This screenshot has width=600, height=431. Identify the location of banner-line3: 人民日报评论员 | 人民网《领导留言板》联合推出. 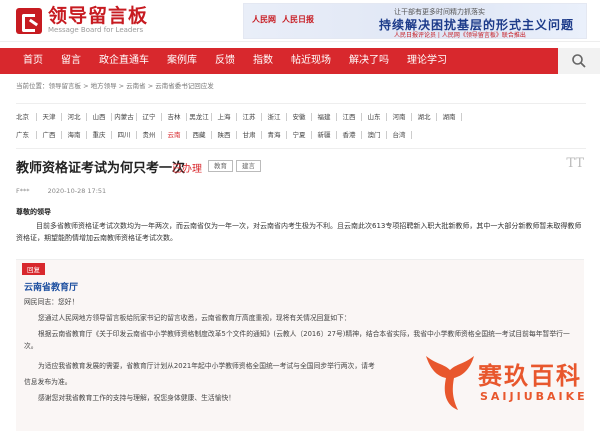
(460, 35).